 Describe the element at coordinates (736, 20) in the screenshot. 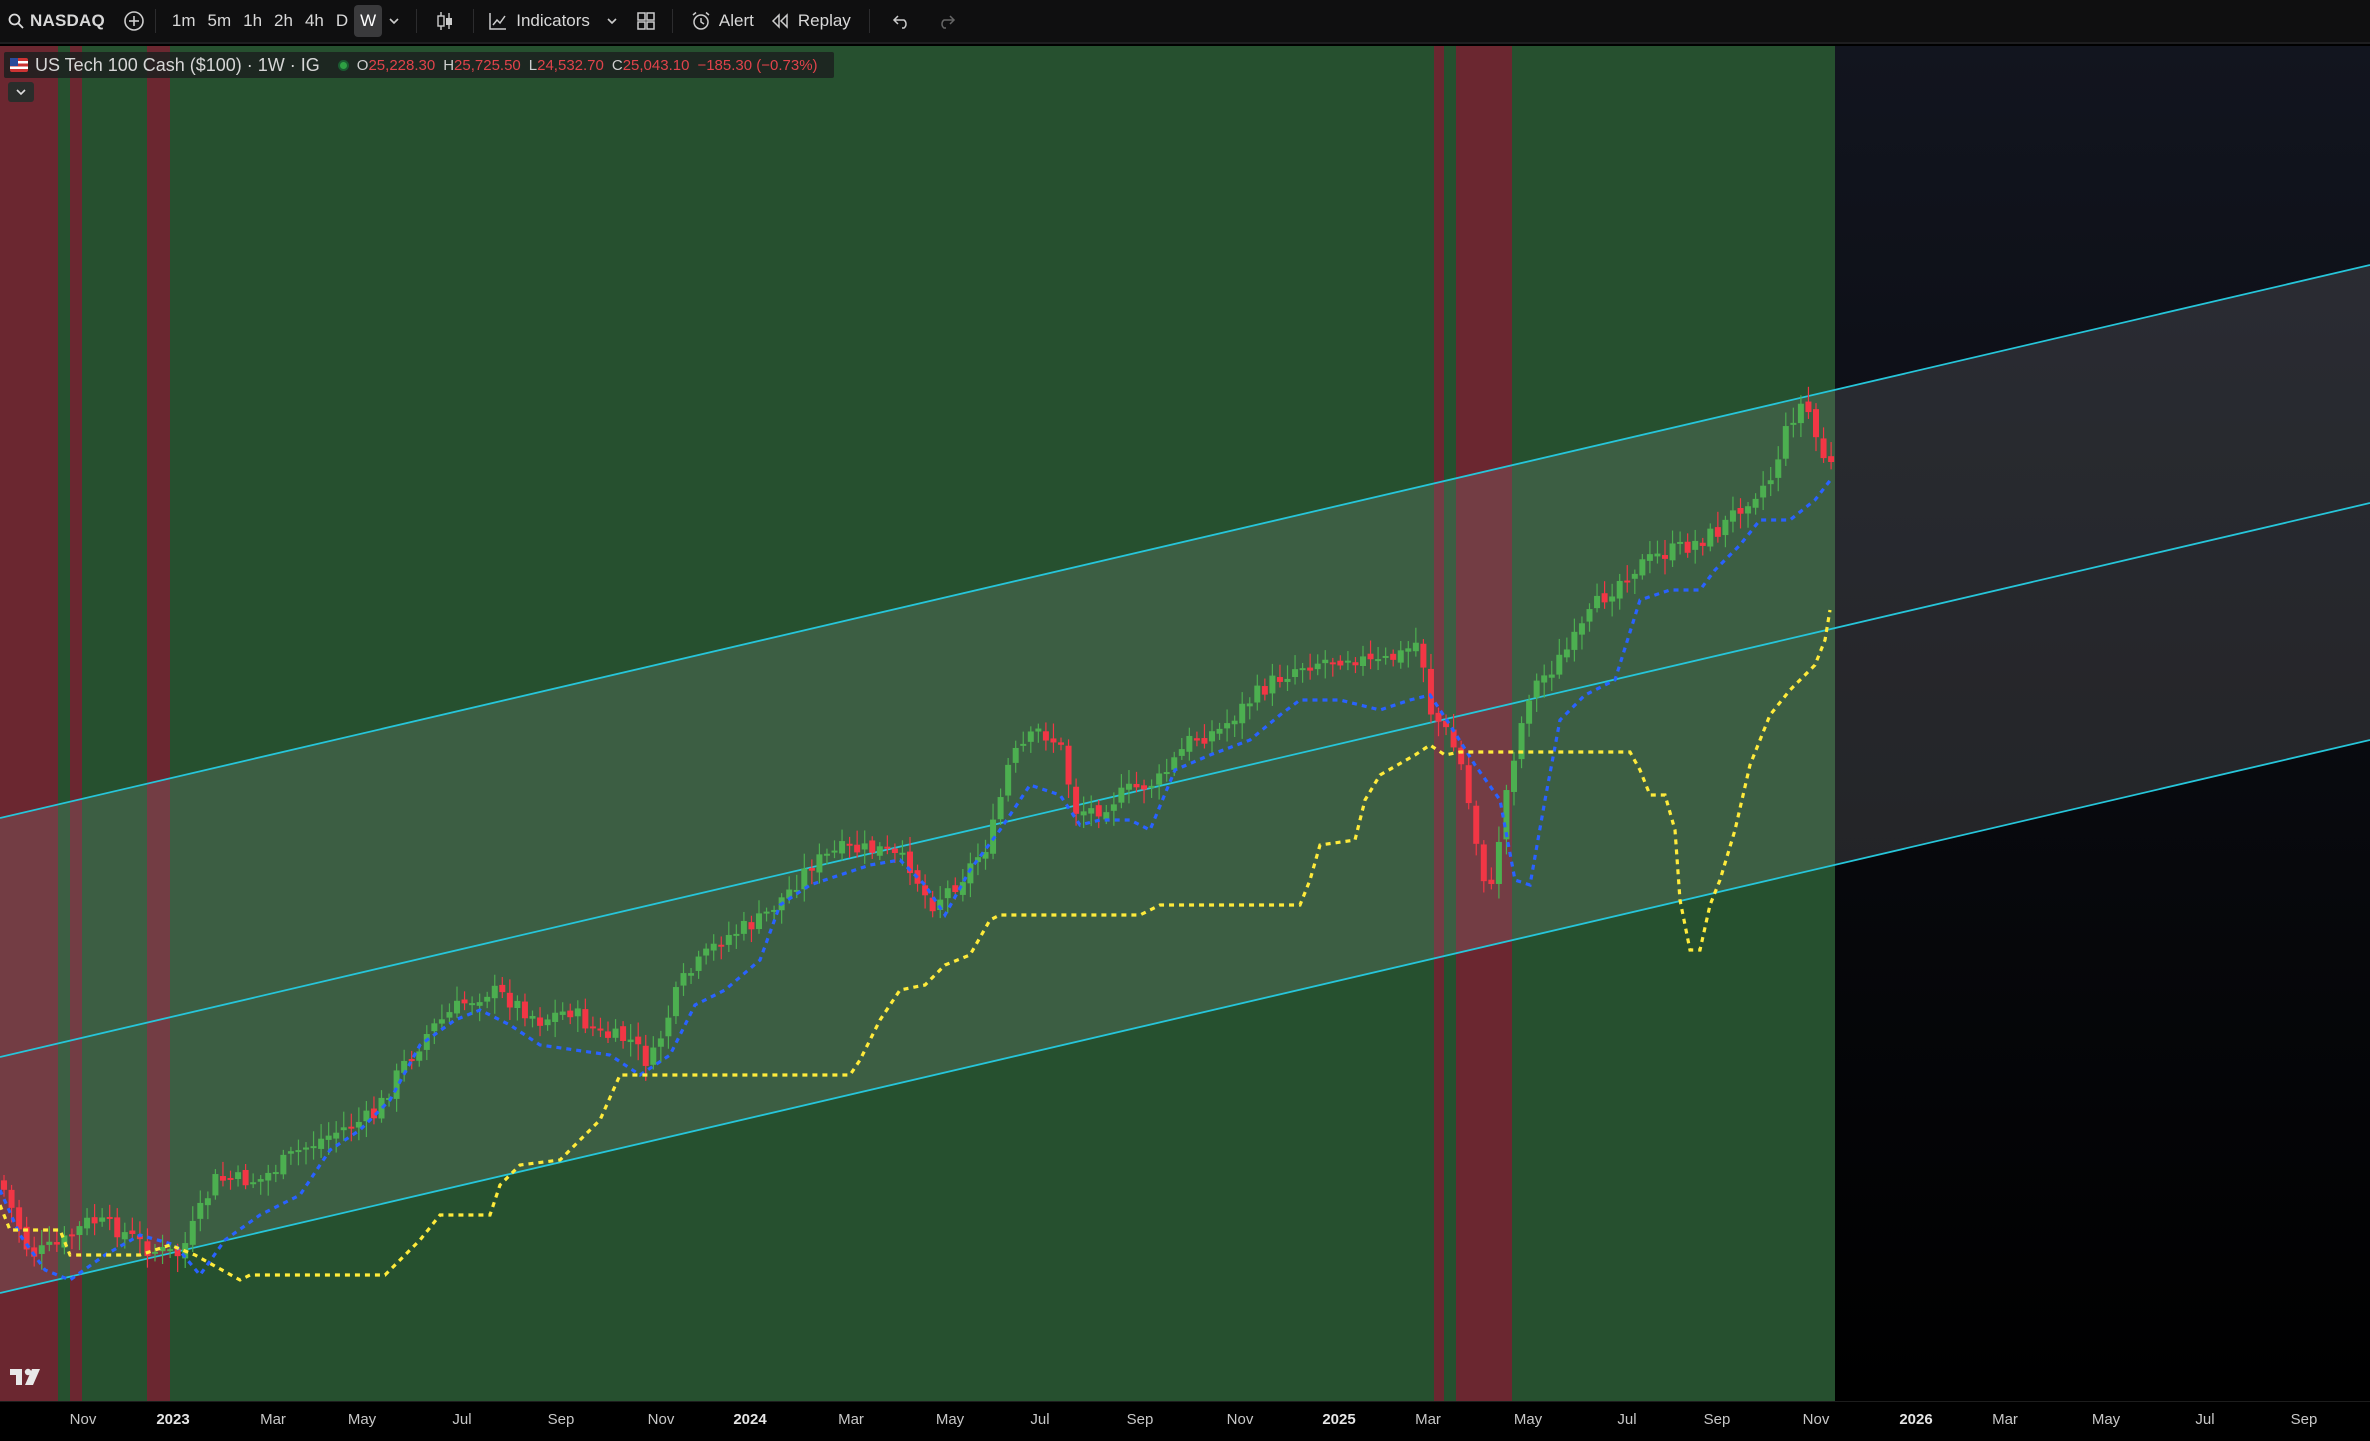

I see `alert-label: Alert` at that location.